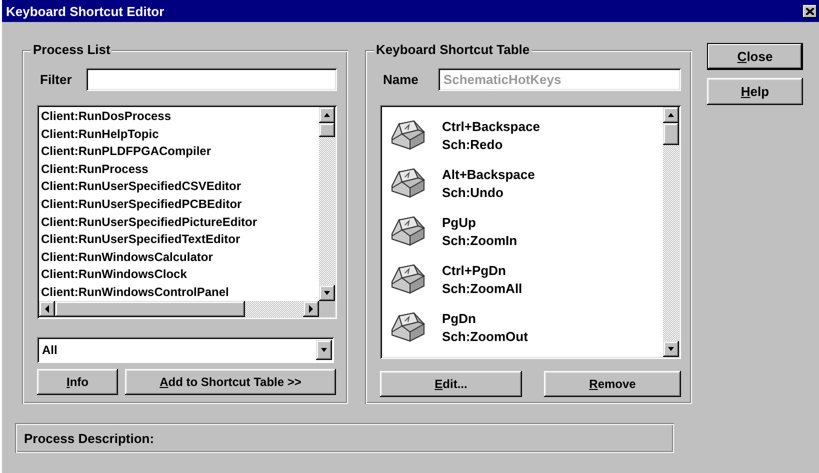 The height and width of the screenshot is (473, 819). I want to click on horizontal-scrollbar, so click(179, 309).